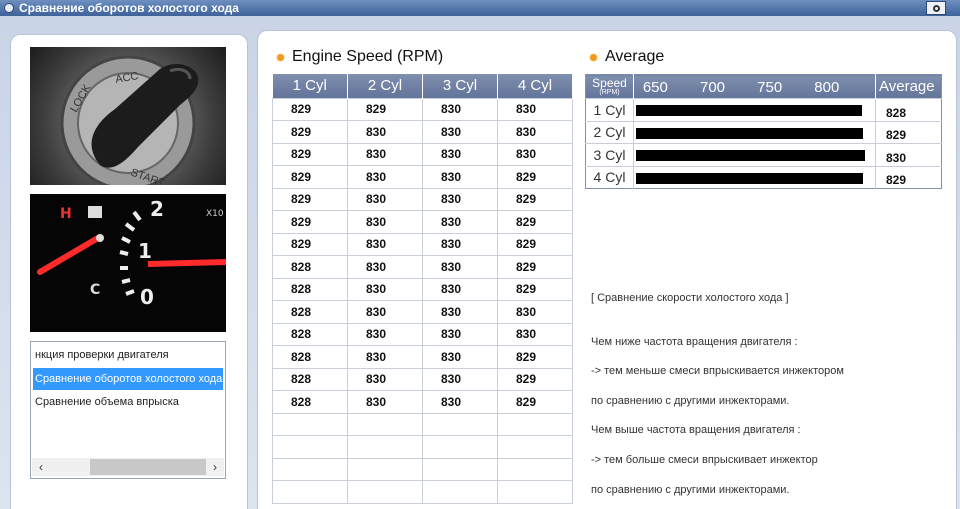 The height and width of the screenshot is (509, 960). Describe the element at coordinates (609, 86) in the screenshot. I see `speed-header: Speed (RPM)` at that location.